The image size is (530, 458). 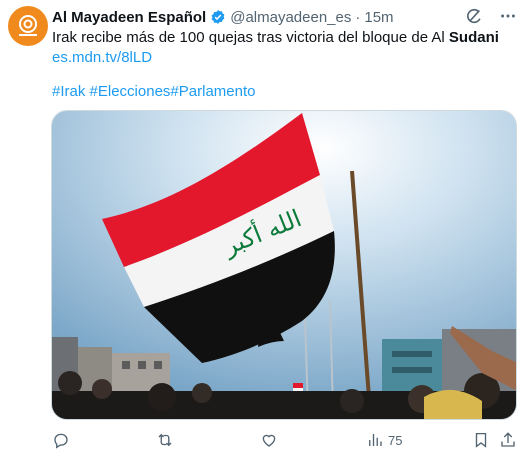 I want to click on tweet-header: Al Mayadeen Español @almayadeen_es · 15m, so click(x=223, y=17).